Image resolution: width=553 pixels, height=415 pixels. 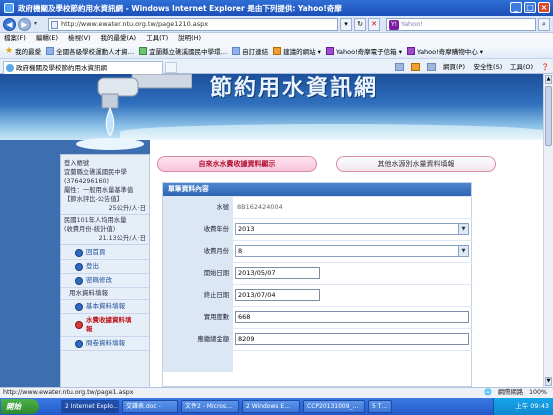 I want to click on tab-other-source-entry: 其他水源別水量資料填報, so click(x=416, y=164).